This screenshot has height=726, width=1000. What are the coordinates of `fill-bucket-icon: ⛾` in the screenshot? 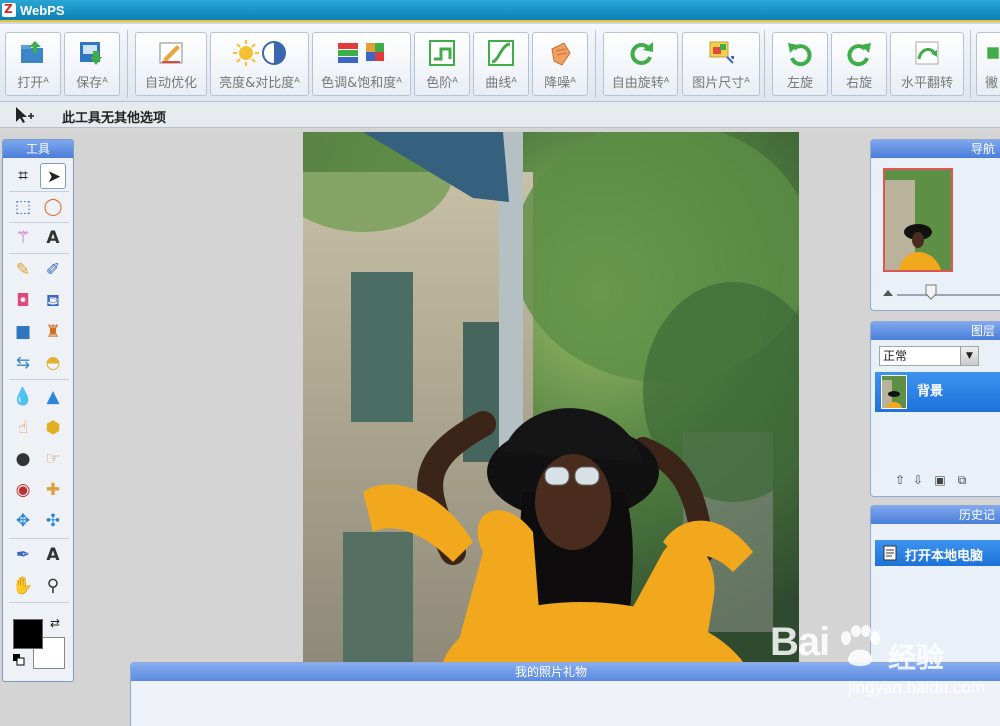 It's located at (53, 301).